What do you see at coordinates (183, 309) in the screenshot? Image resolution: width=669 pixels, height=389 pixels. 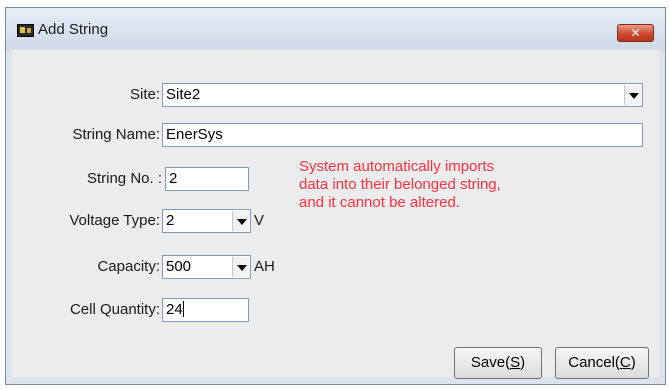 I see `text-cursor` at bounding box center [183, 309].